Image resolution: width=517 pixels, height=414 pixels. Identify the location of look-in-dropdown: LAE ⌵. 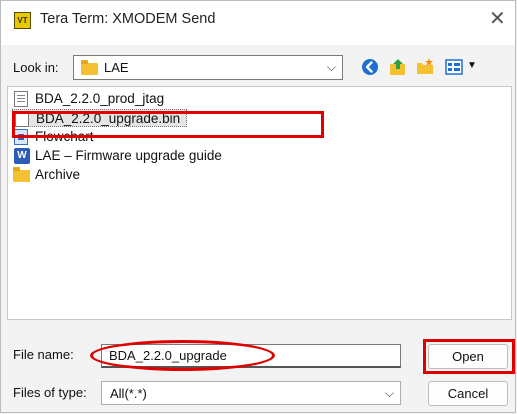
(208, 67).